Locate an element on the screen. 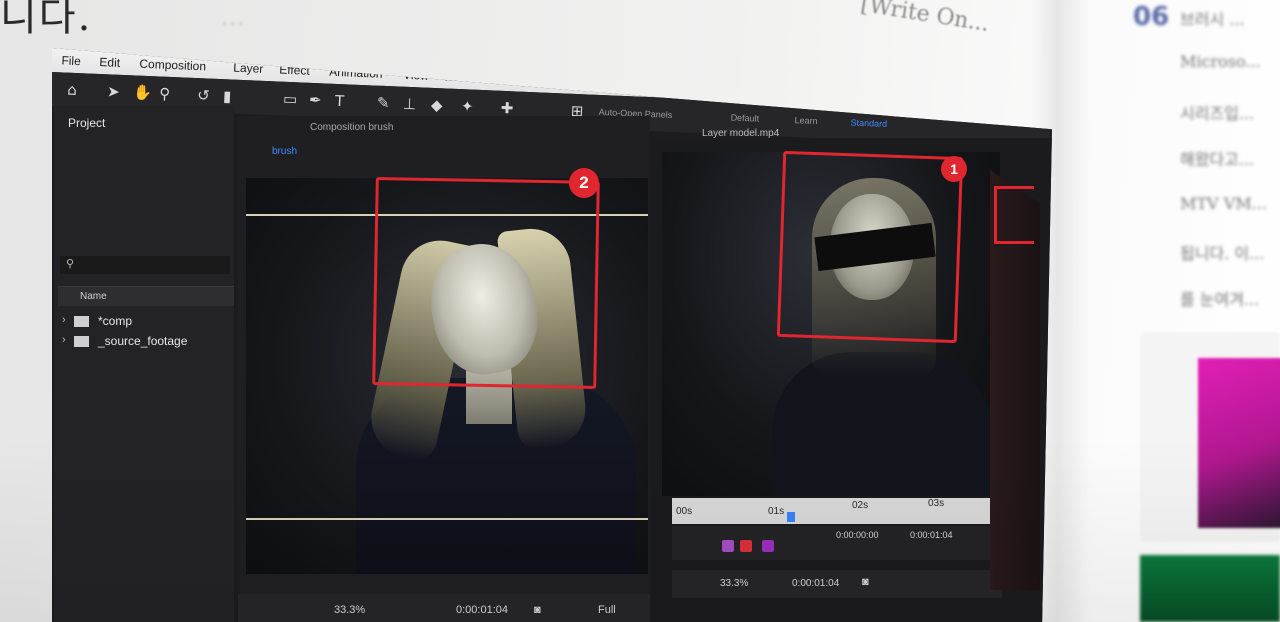  menu-file: File is located at coordinates (71, 60).